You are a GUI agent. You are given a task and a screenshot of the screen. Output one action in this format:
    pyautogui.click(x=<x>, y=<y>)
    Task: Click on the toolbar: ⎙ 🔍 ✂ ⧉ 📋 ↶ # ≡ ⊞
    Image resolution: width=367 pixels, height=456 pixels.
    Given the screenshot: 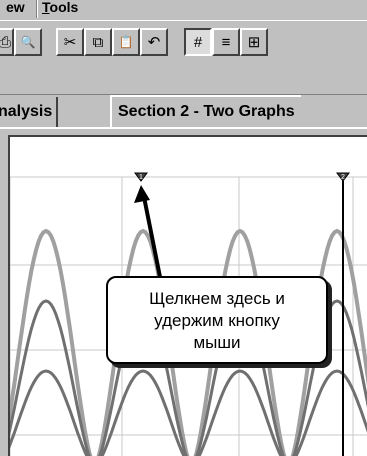 What is the action you would take?
    pyautogui.click(x=183, y=49)
    